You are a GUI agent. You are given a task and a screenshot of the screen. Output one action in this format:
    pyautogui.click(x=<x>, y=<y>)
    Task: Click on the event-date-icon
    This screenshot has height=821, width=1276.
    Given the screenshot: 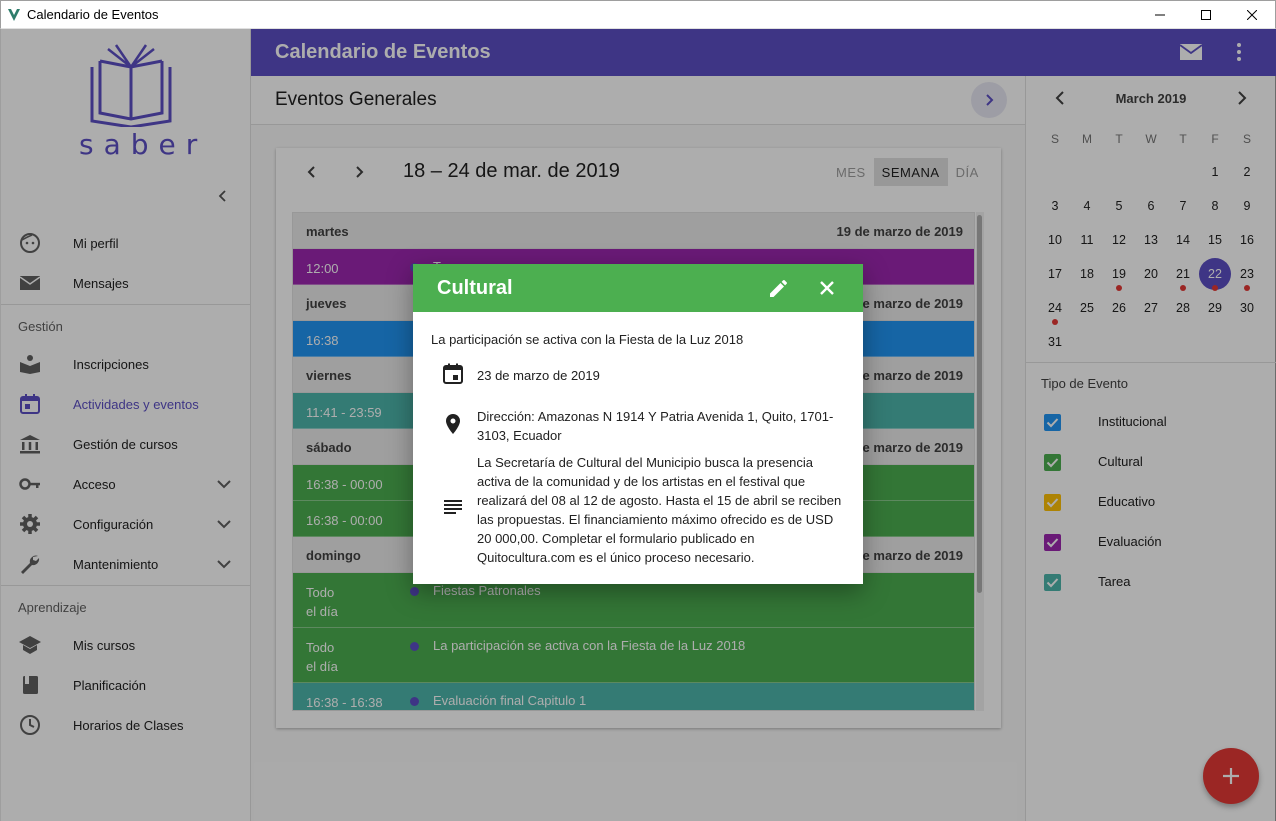 What is the action you would take?
    pyautogui.click(x=453, y=373)
    